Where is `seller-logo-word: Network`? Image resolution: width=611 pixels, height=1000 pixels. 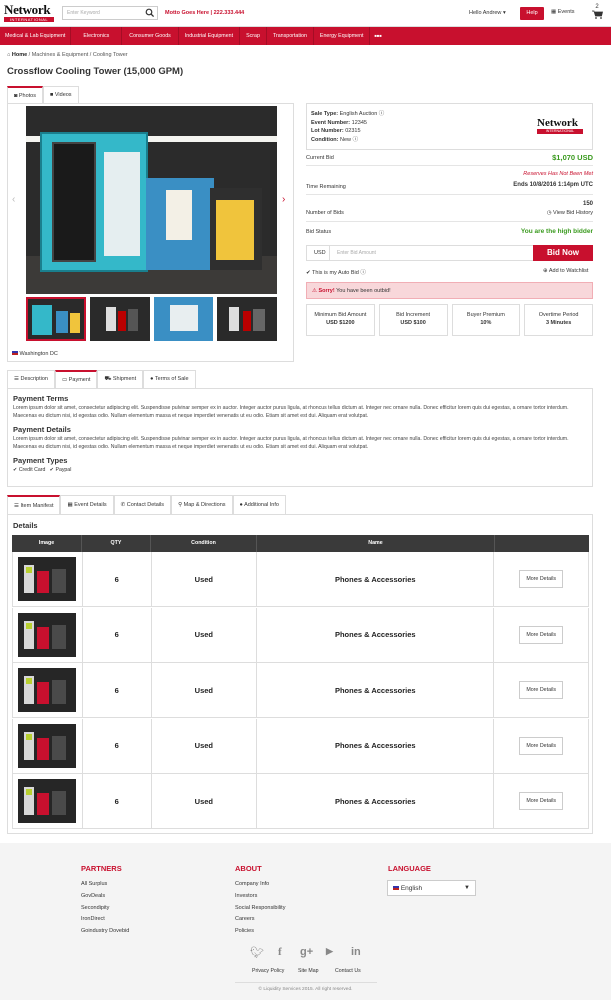 seller-logo-word: Network is located at coordinates (557, 123).